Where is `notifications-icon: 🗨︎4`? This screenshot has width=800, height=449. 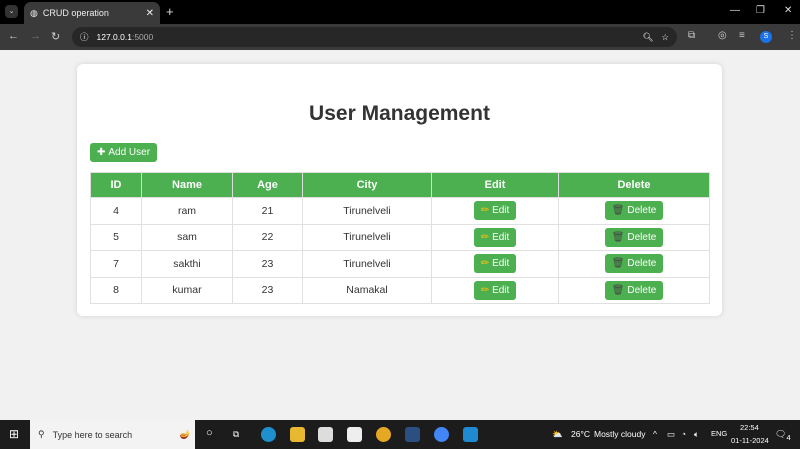
notifications-icon: 🗨︎4 is located at coordinates (783, 435).